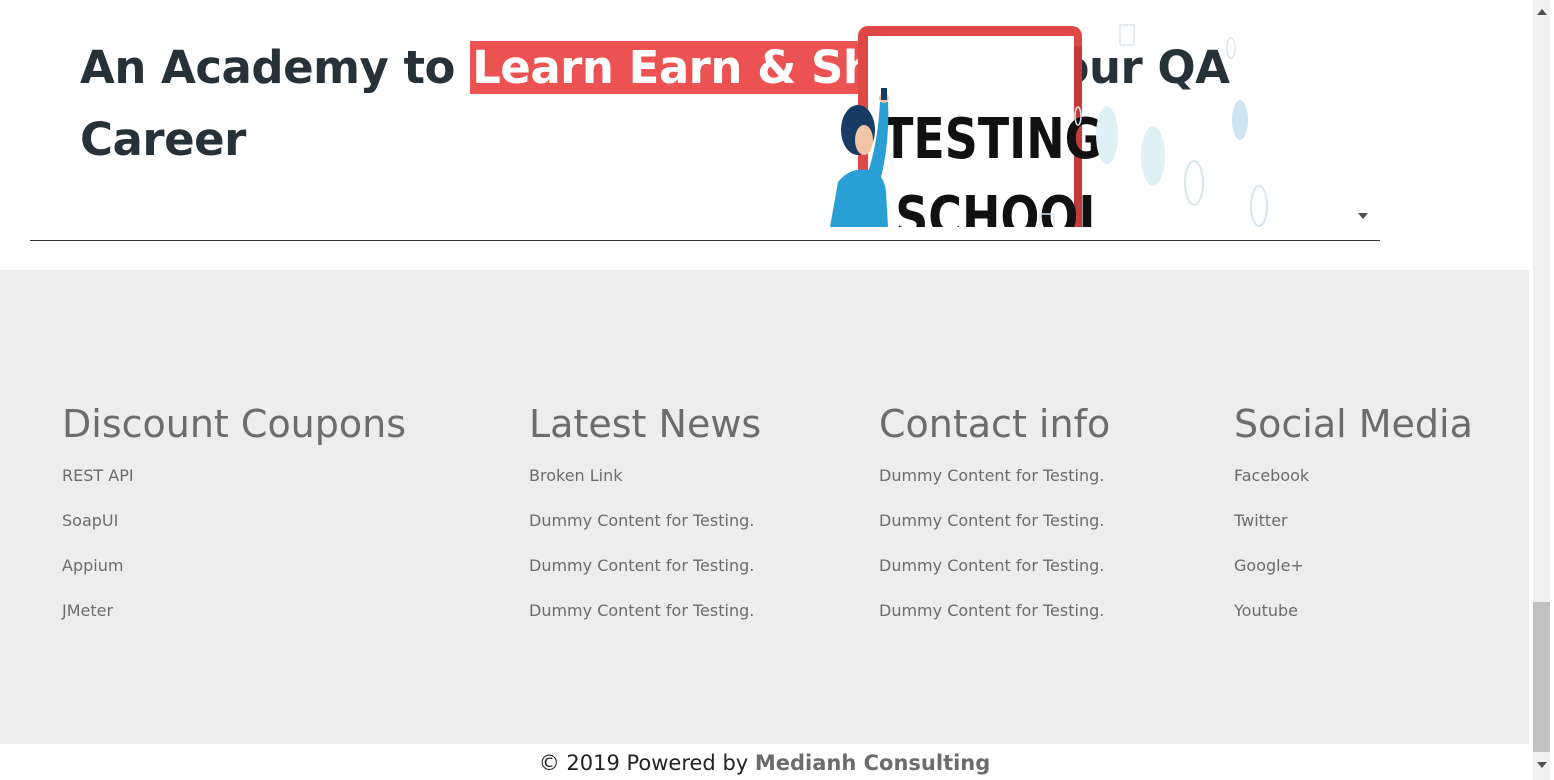 The height and width of the screenshot is (780, 1554). I want to click on footer-link-google-plus: Google+, so click(1353, 576).